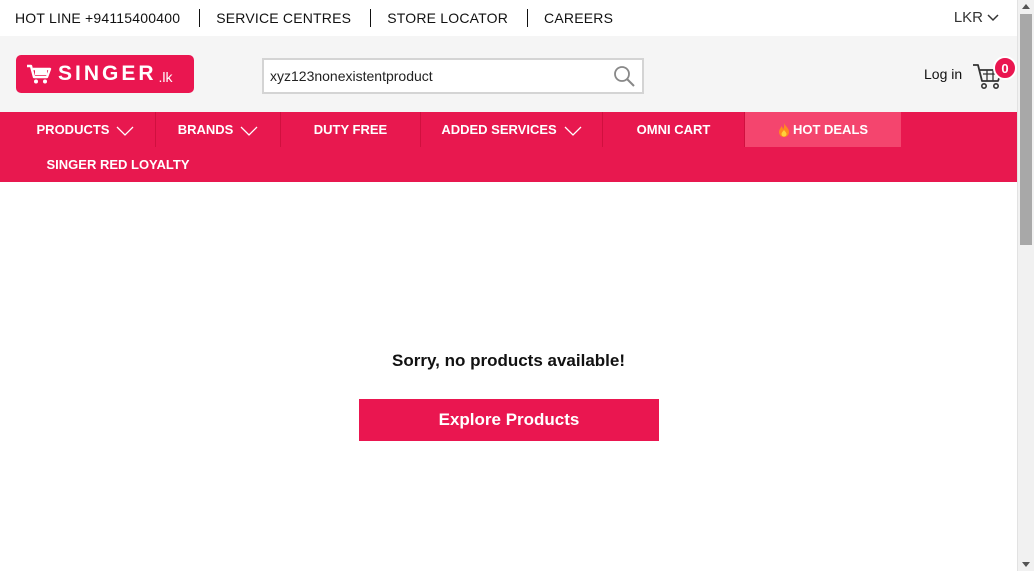 The height and width of the screenshot is (571, 1034). Describe the element at coordinates (284, 18) in the screenshot. I see `service-centres-link: SERVICE CENTRES` at that location.